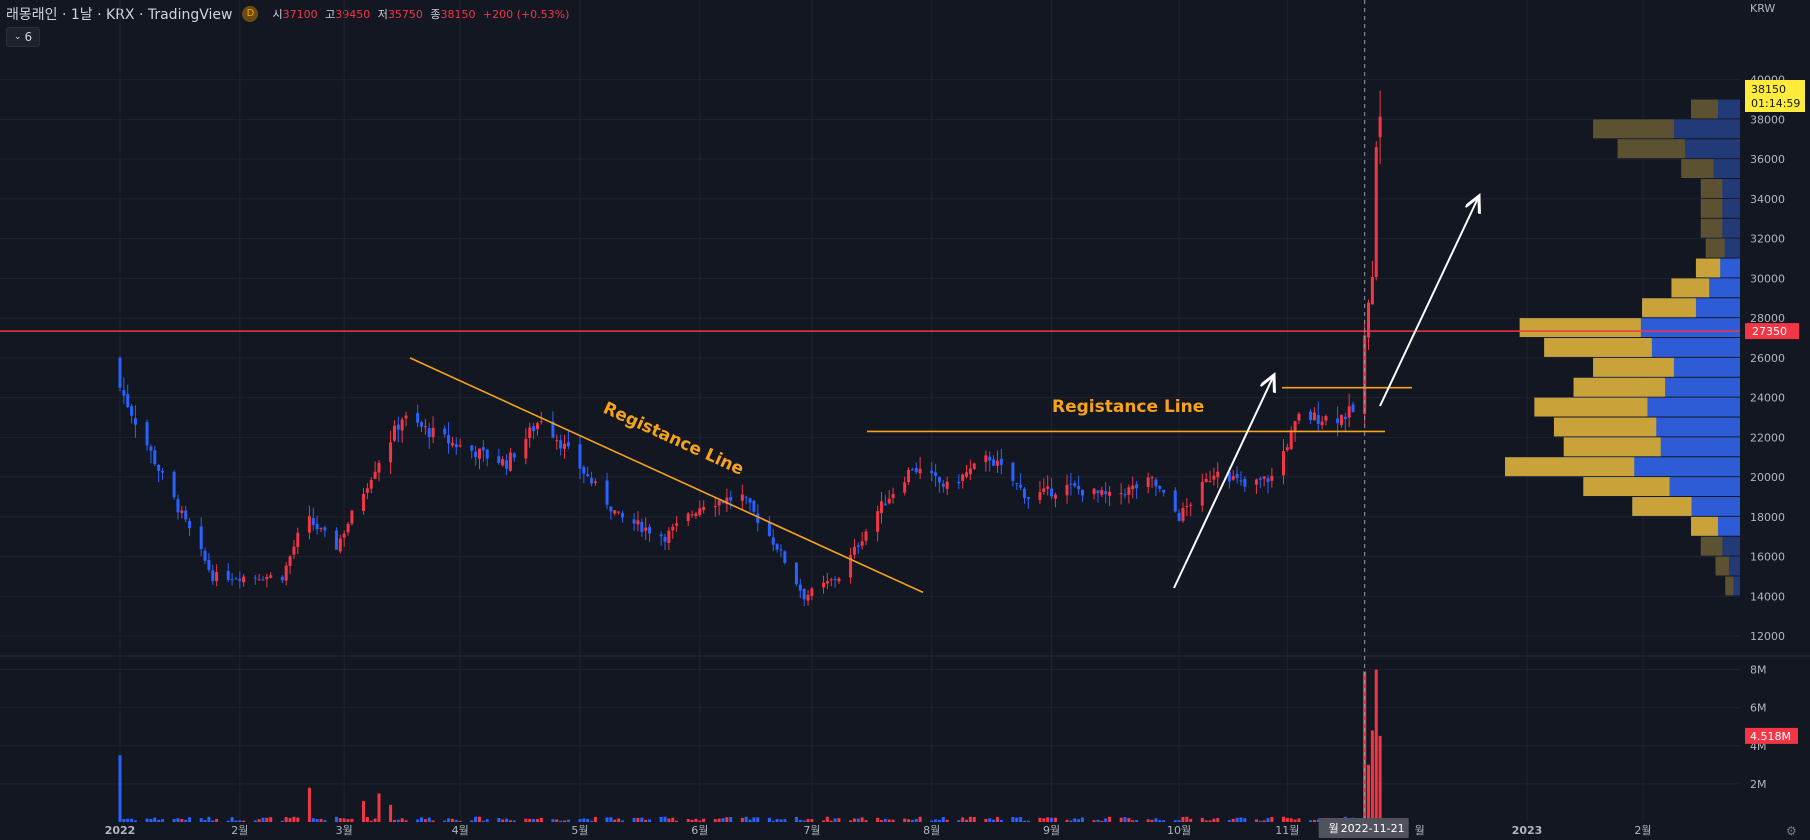 The image size is (1810, 840). I want to click on volume-tick-label: 6M, so click(1758, 708).